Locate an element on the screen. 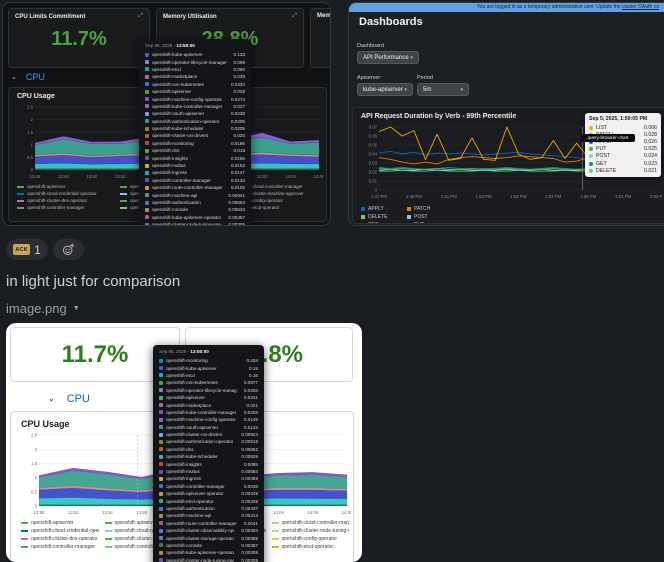 The width and height of the screenshot is (664, 562). series-value: 0.0165 is located at coordinates (237, 158).